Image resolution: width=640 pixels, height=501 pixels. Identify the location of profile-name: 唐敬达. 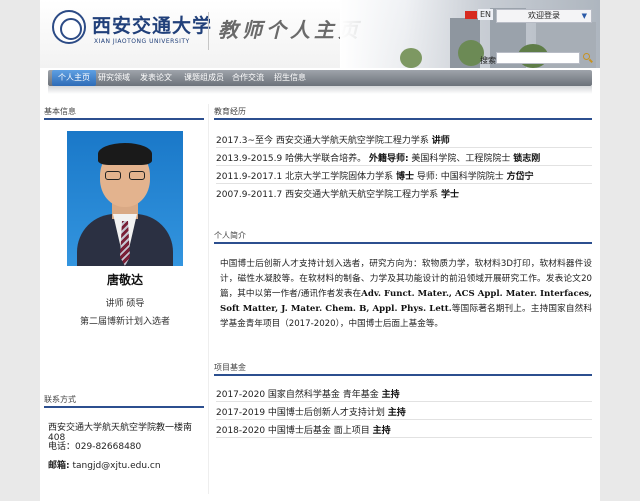
(124, 280).